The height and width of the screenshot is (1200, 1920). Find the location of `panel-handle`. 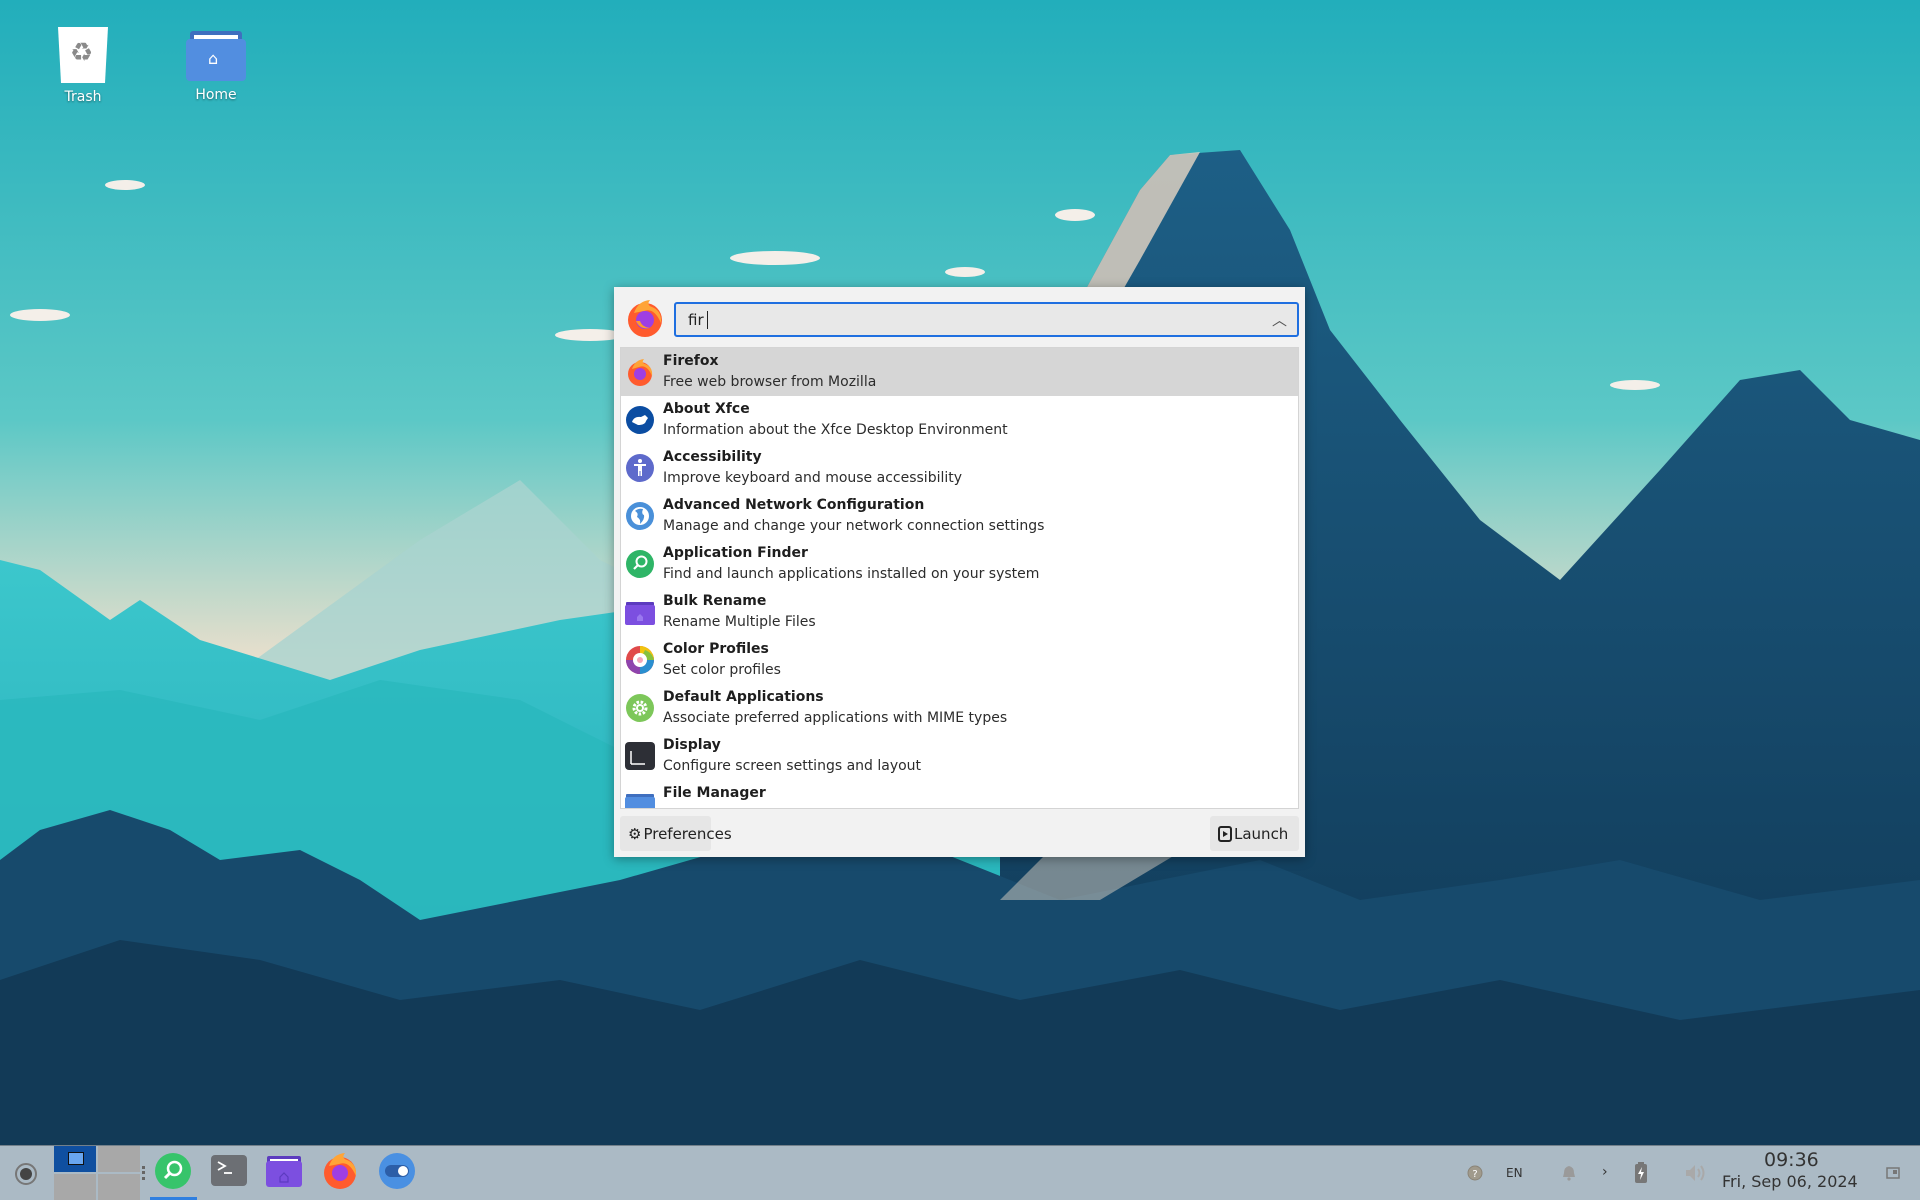

panel-handle is located at coordinates (145, 1173).